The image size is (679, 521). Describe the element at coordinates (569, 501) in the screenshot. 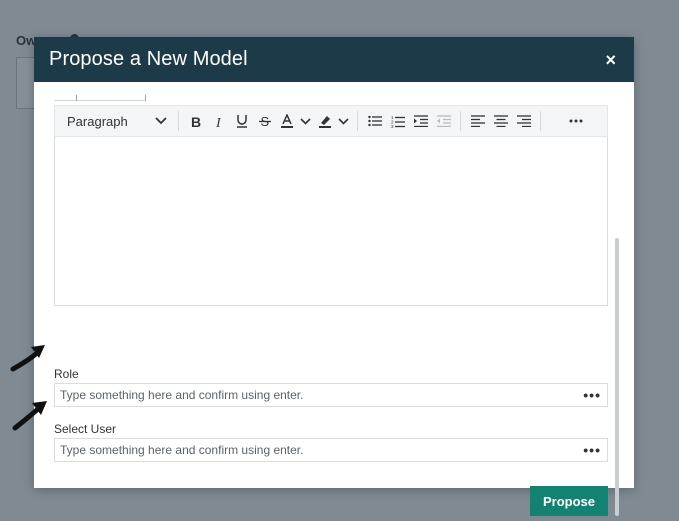

I see `propose-button: Propose` at that location.